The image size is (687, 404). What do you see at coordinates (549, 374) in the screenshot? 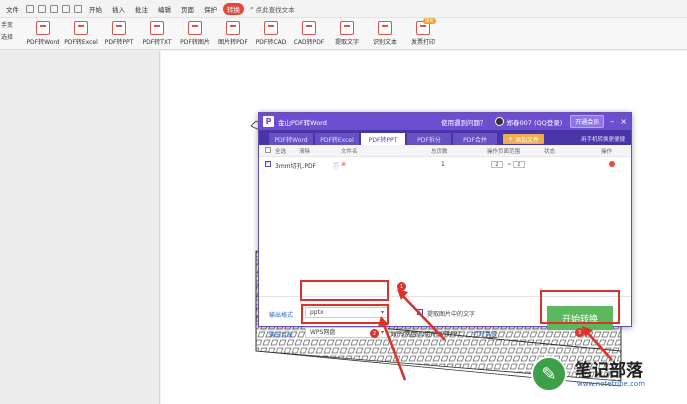
I see `pen-logo-icon: ✎` at bounding box center [549, 374].